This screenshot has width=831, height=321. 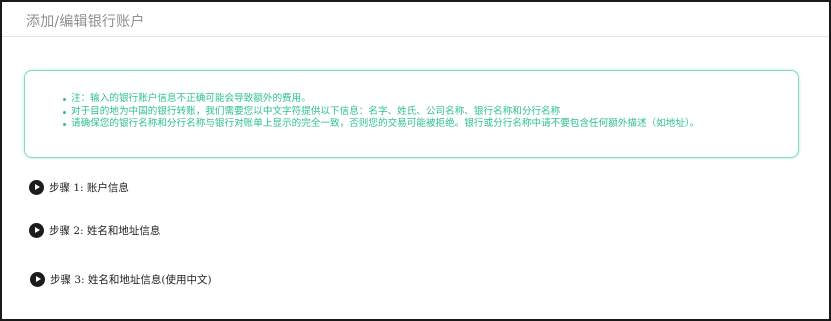 I want to click on step-label: 步骤 1: 账户信息, so click(x=89, y=188).